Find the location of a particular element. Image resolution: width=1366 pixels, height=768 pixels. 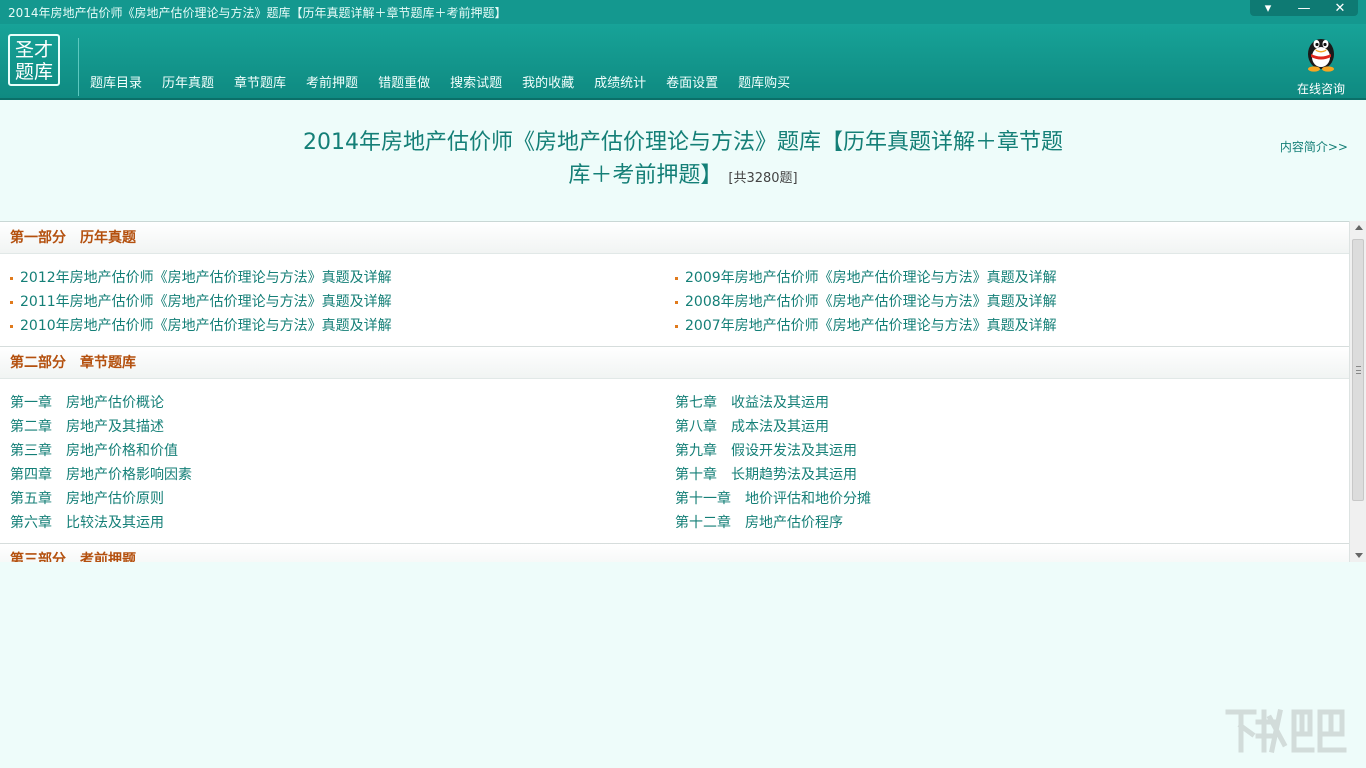

online-consult-button: 在线咨询 is located at coordinates (1321, 64).